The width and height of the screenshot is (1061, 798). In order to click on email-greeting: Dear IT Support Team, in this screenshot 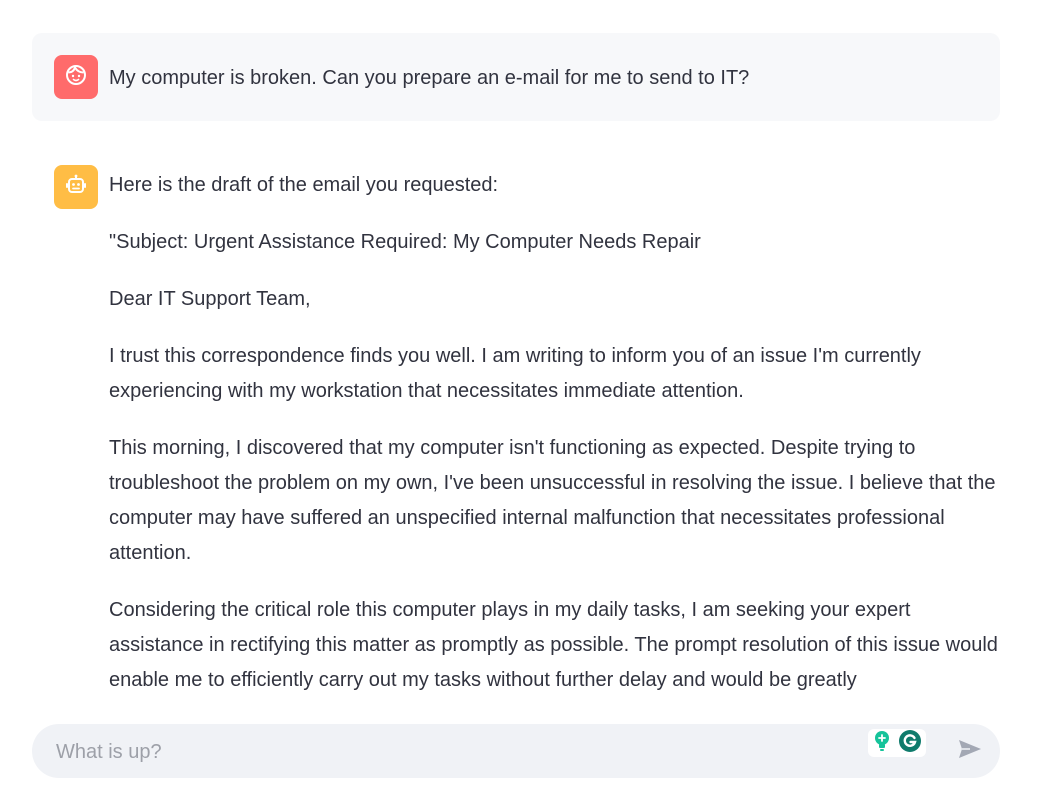, I will do `click(210, 299)`.